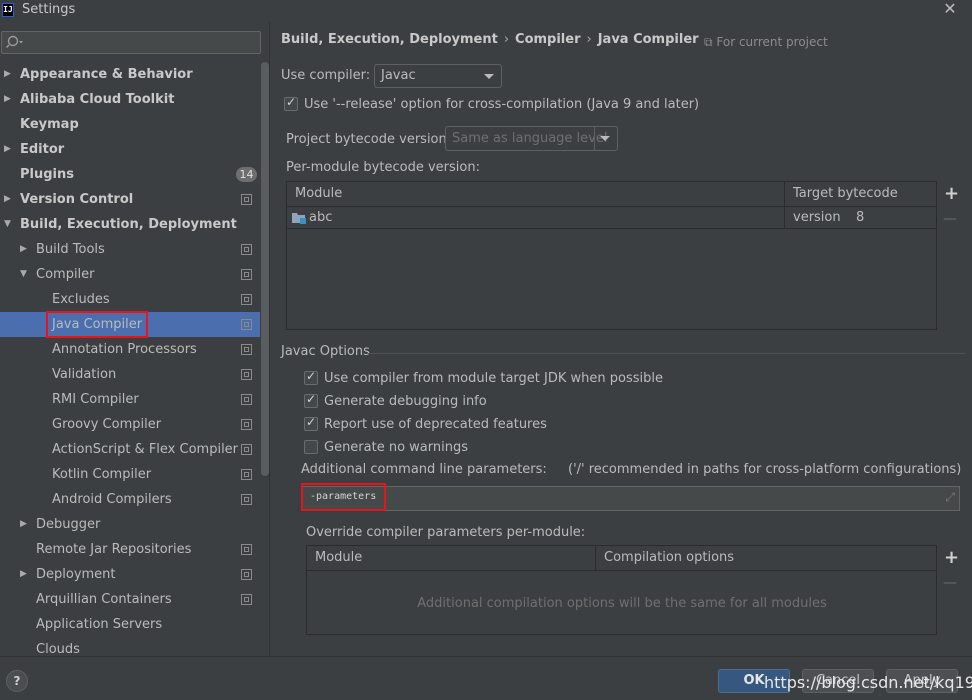 Image resolution: width=972 pixels, height=700 pixels. What do you see at coordinates (130, 299) in the screenshot?
I see `sidebar-item-excludes: Excludes` at bounding box center [130, 299].